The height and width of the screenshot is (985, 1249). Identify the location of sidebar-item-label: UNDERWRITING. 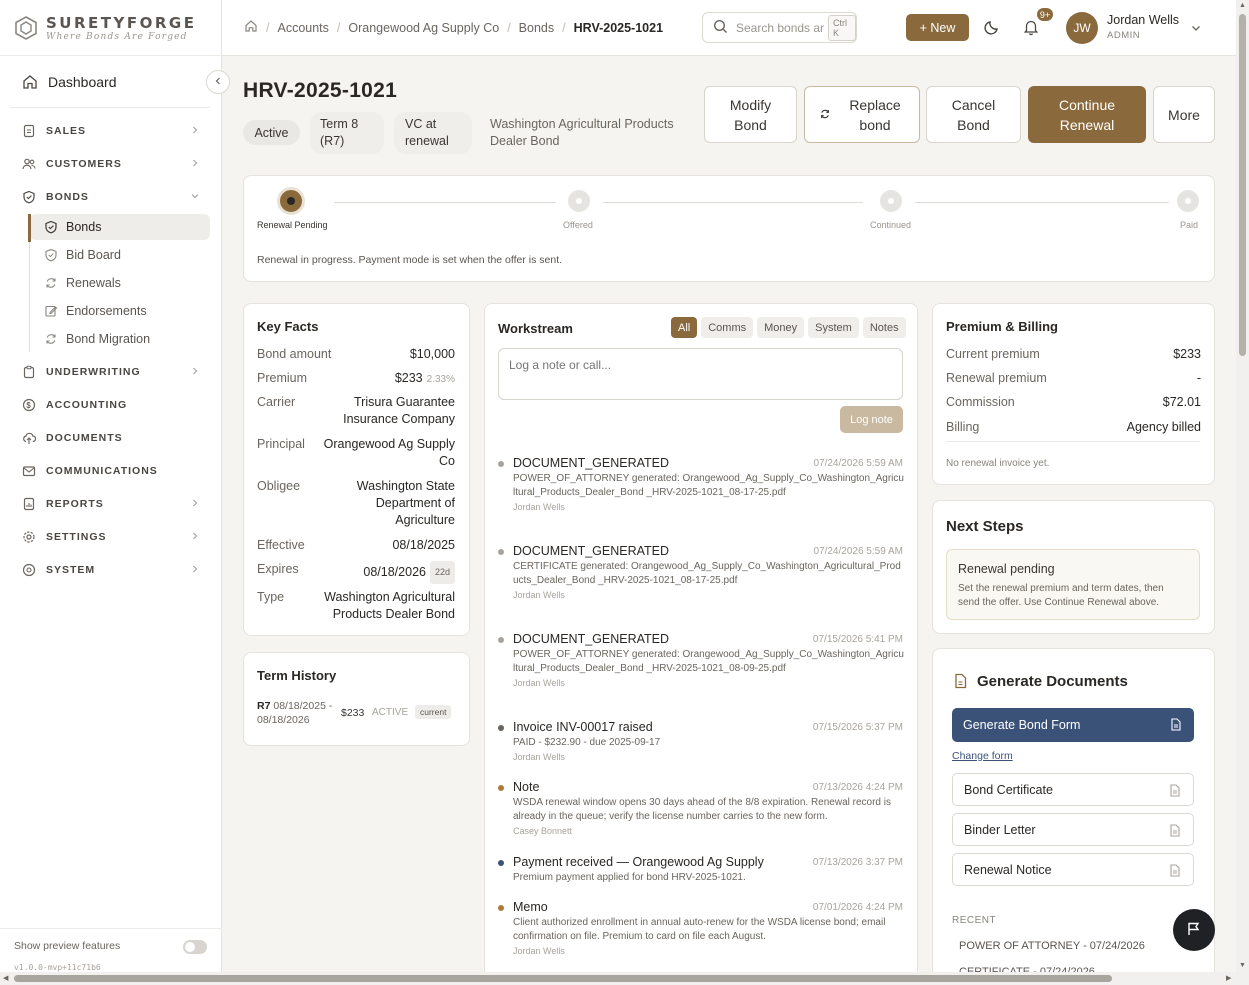
(93, 372).